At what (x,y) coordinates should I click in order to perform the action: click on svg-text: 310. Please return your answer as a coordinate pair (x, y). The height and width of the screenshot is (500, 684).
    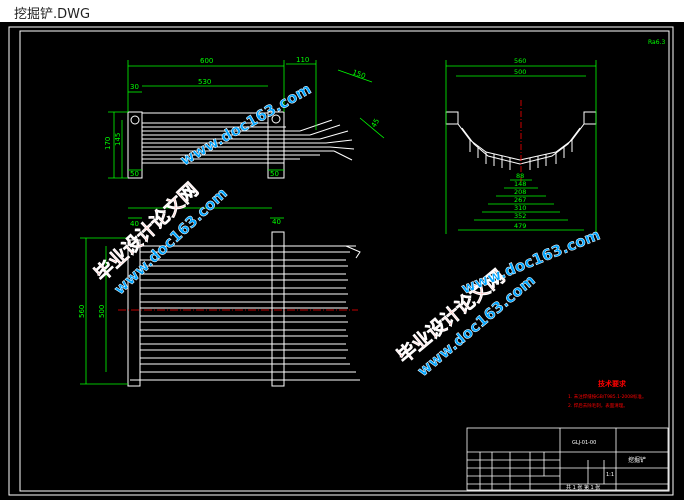
    Looking at the image, I should click on (520, 208).